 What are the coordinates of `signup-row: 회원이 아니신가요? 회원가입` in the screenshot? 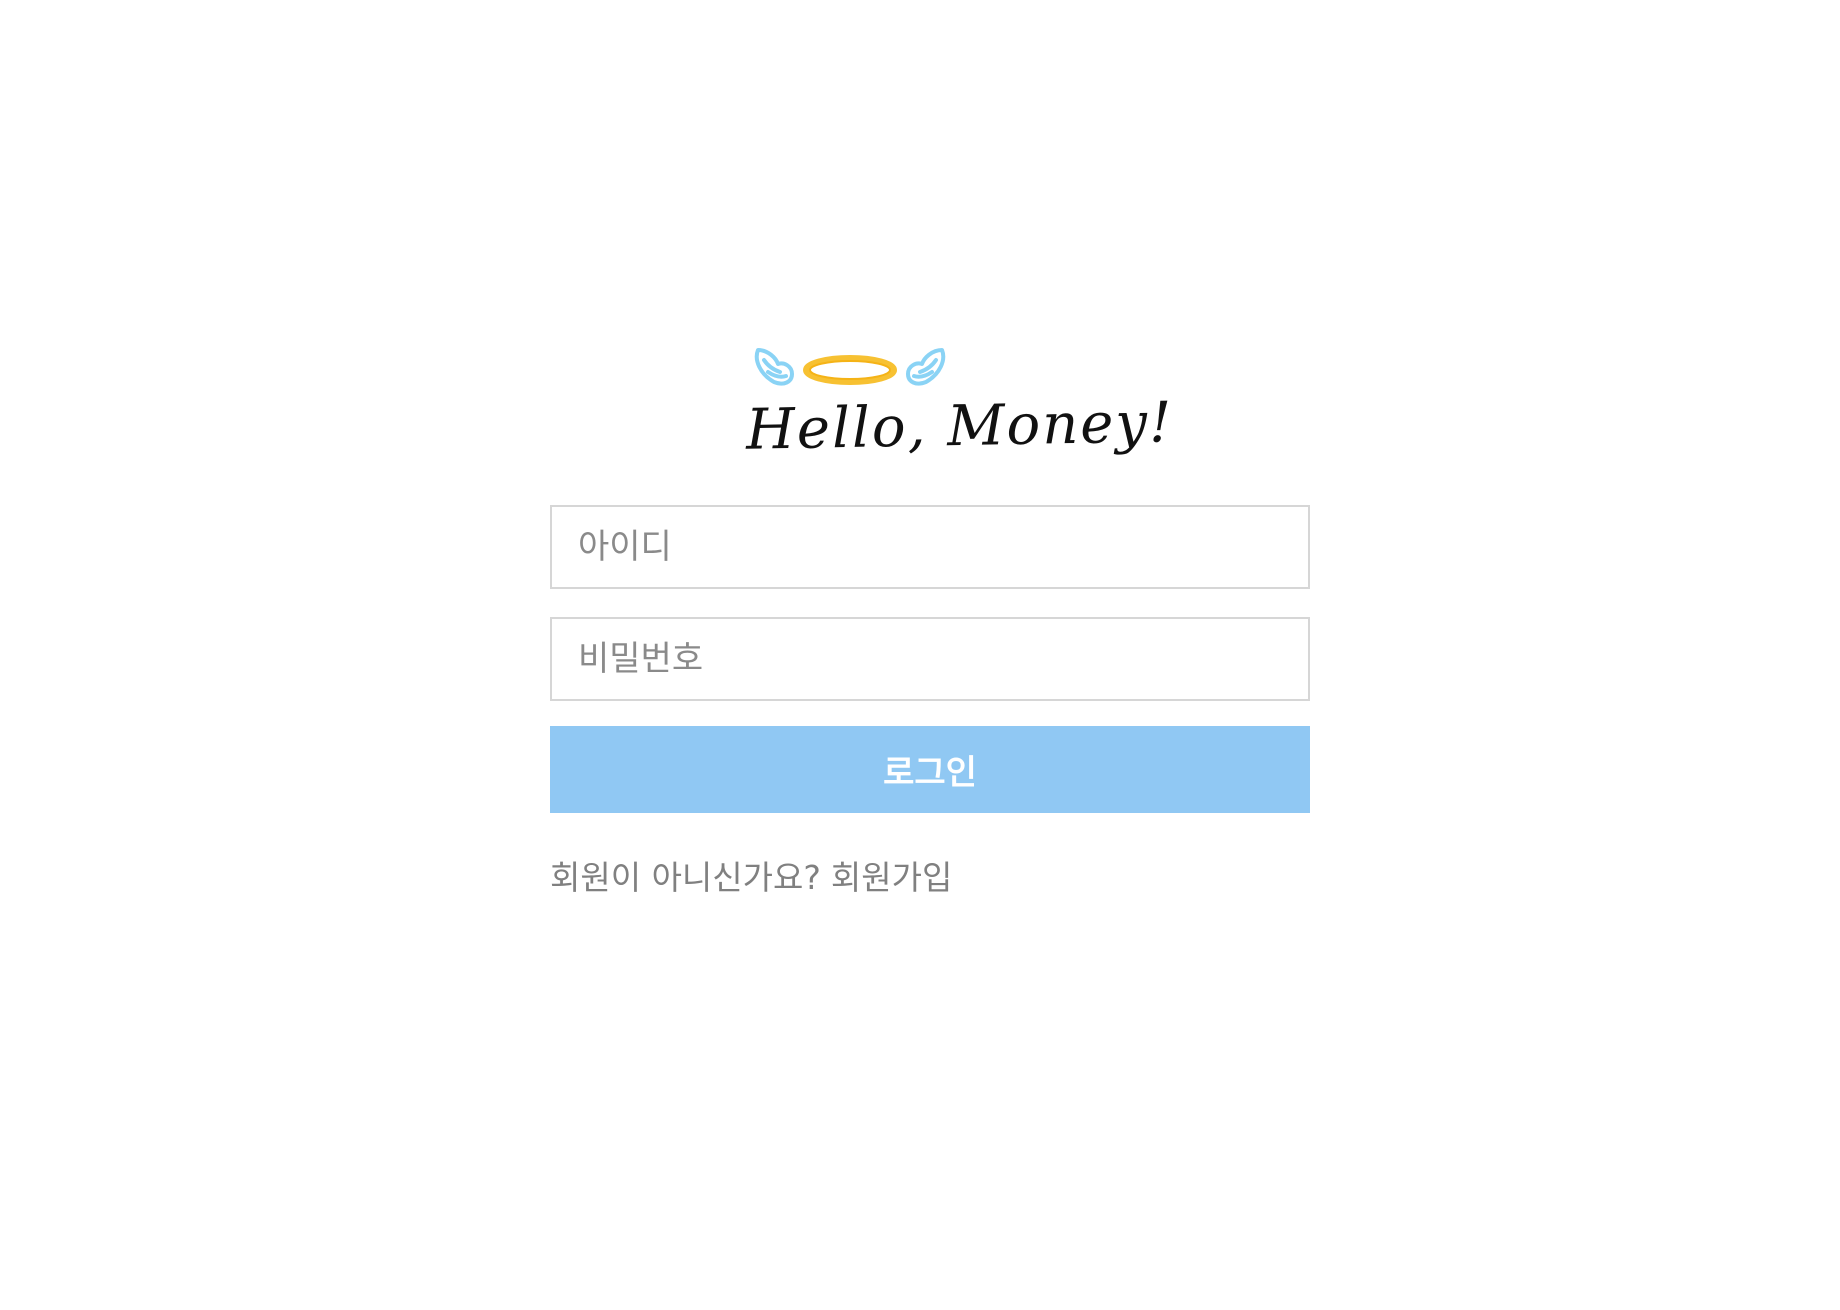 It's located at (930, 875).